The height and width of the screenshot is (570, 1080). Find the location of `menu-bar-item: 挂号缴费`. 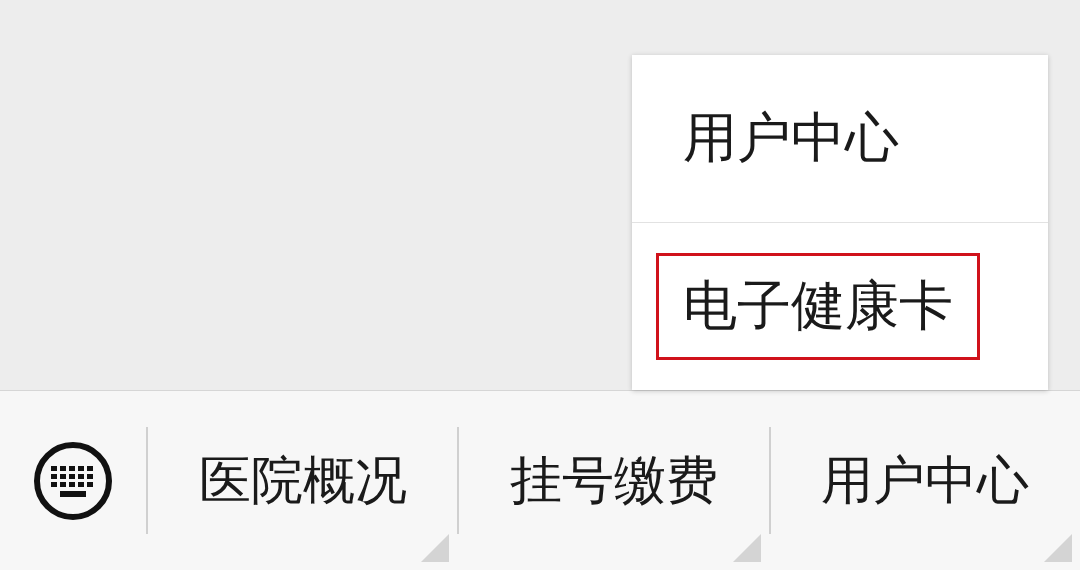

menu-bar-item: 挂号缴费 is located at coordinates (614, 480).